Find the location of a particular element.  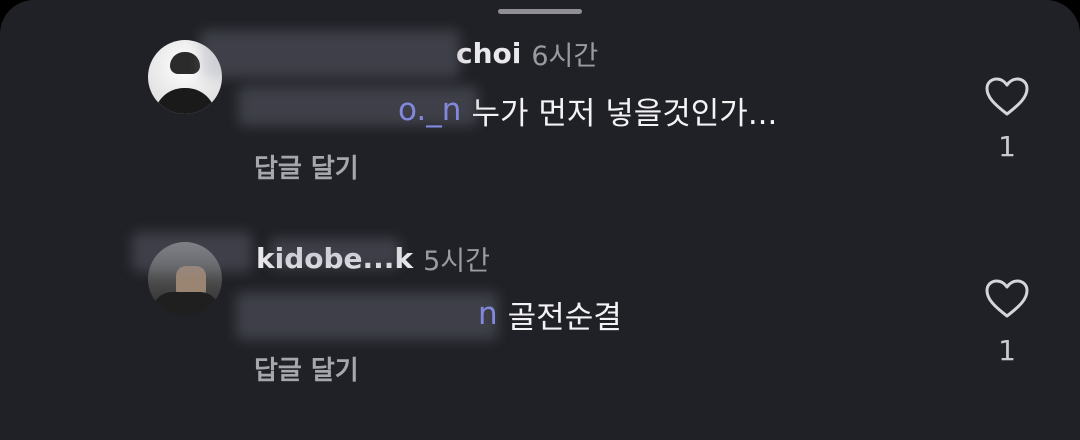

avatar-body is located at coordinates (185, 101).